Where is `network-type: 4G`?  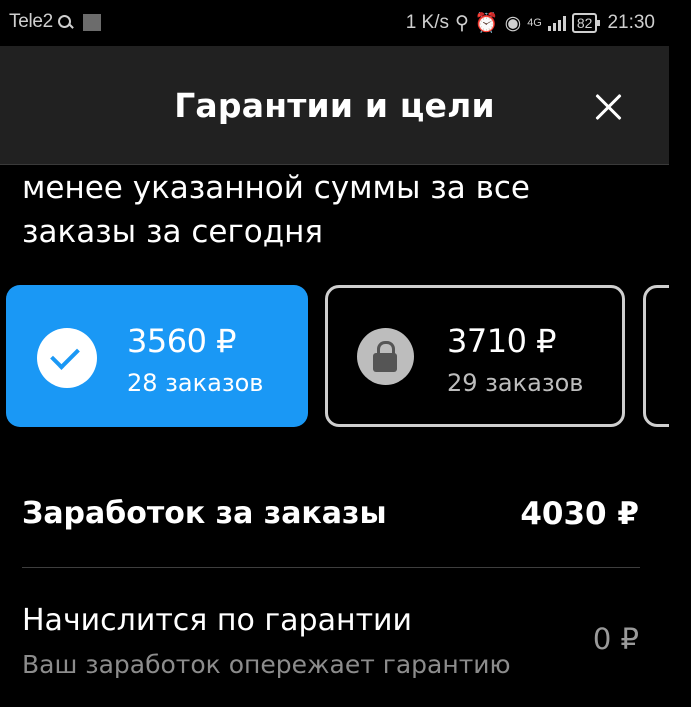 network-type: 4G is located at coordinates (534, 23).